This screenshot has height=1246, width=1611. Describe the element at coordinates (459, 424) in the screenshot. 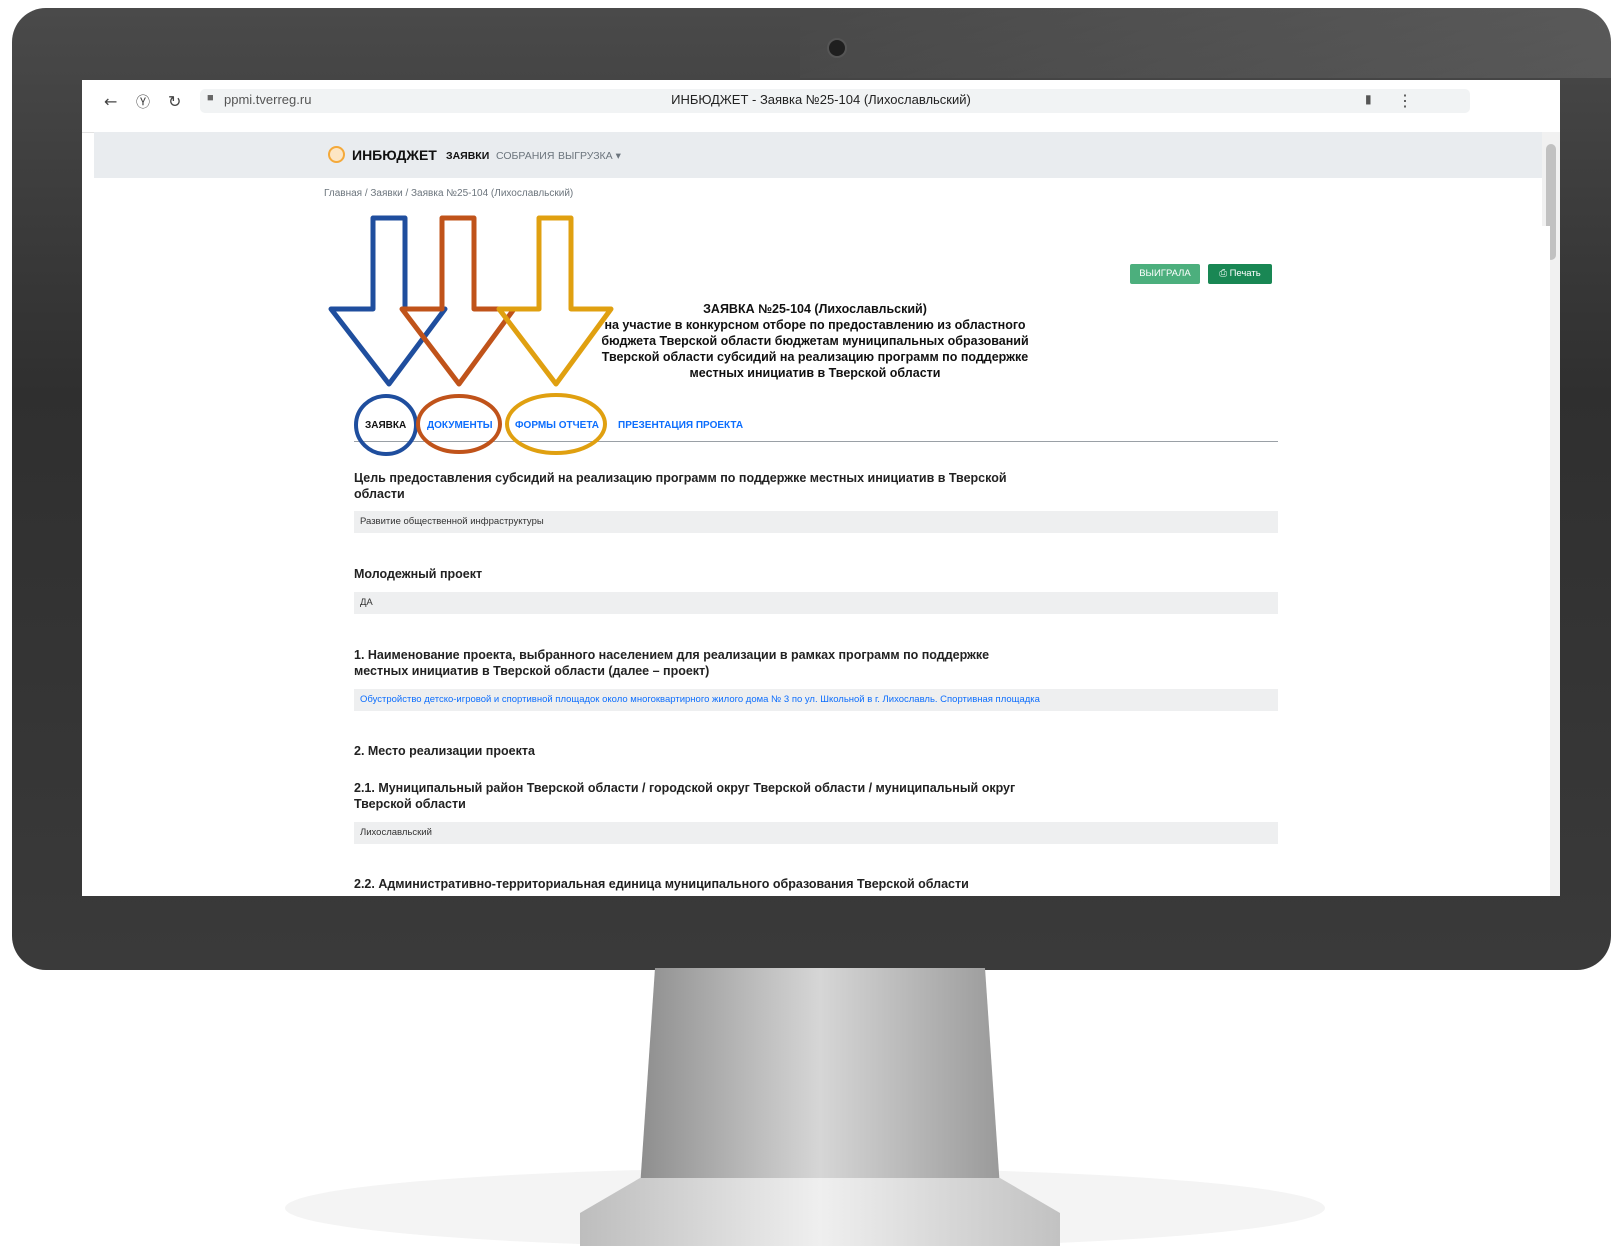

I see `orange-circle` at that location.